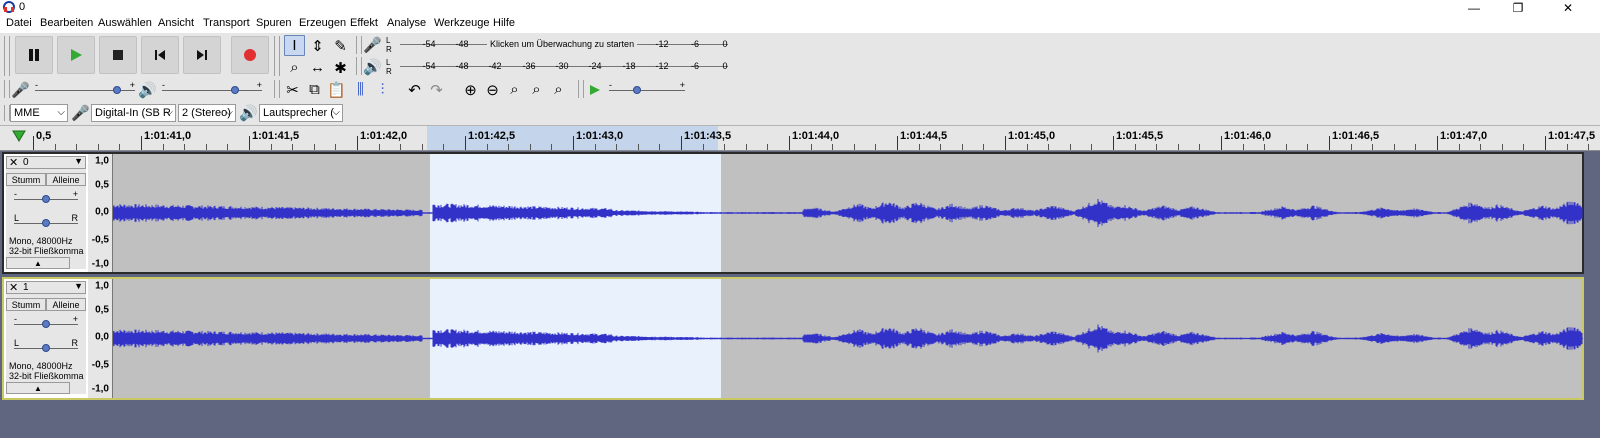  Describe the element at coordinates (235, 90) in the screenshot. I see `playback-volume-knob` at that location.